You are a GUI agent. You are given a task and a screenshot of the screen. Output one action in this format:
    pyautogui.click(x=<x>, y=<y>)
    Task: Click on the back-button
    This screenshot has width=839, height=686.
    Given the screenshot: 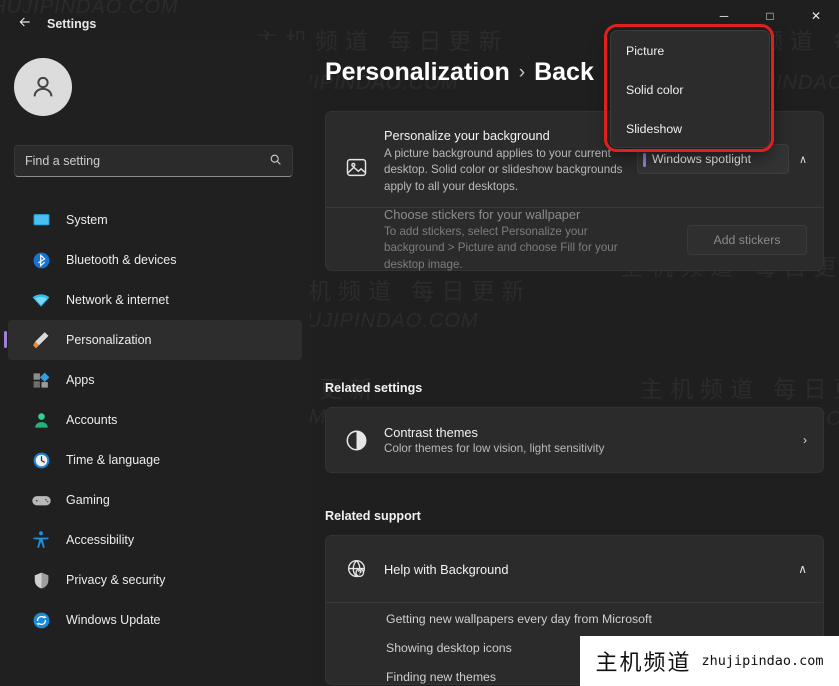 What is the action you would take?
    pyautogui.click(x=25, y=22)
    